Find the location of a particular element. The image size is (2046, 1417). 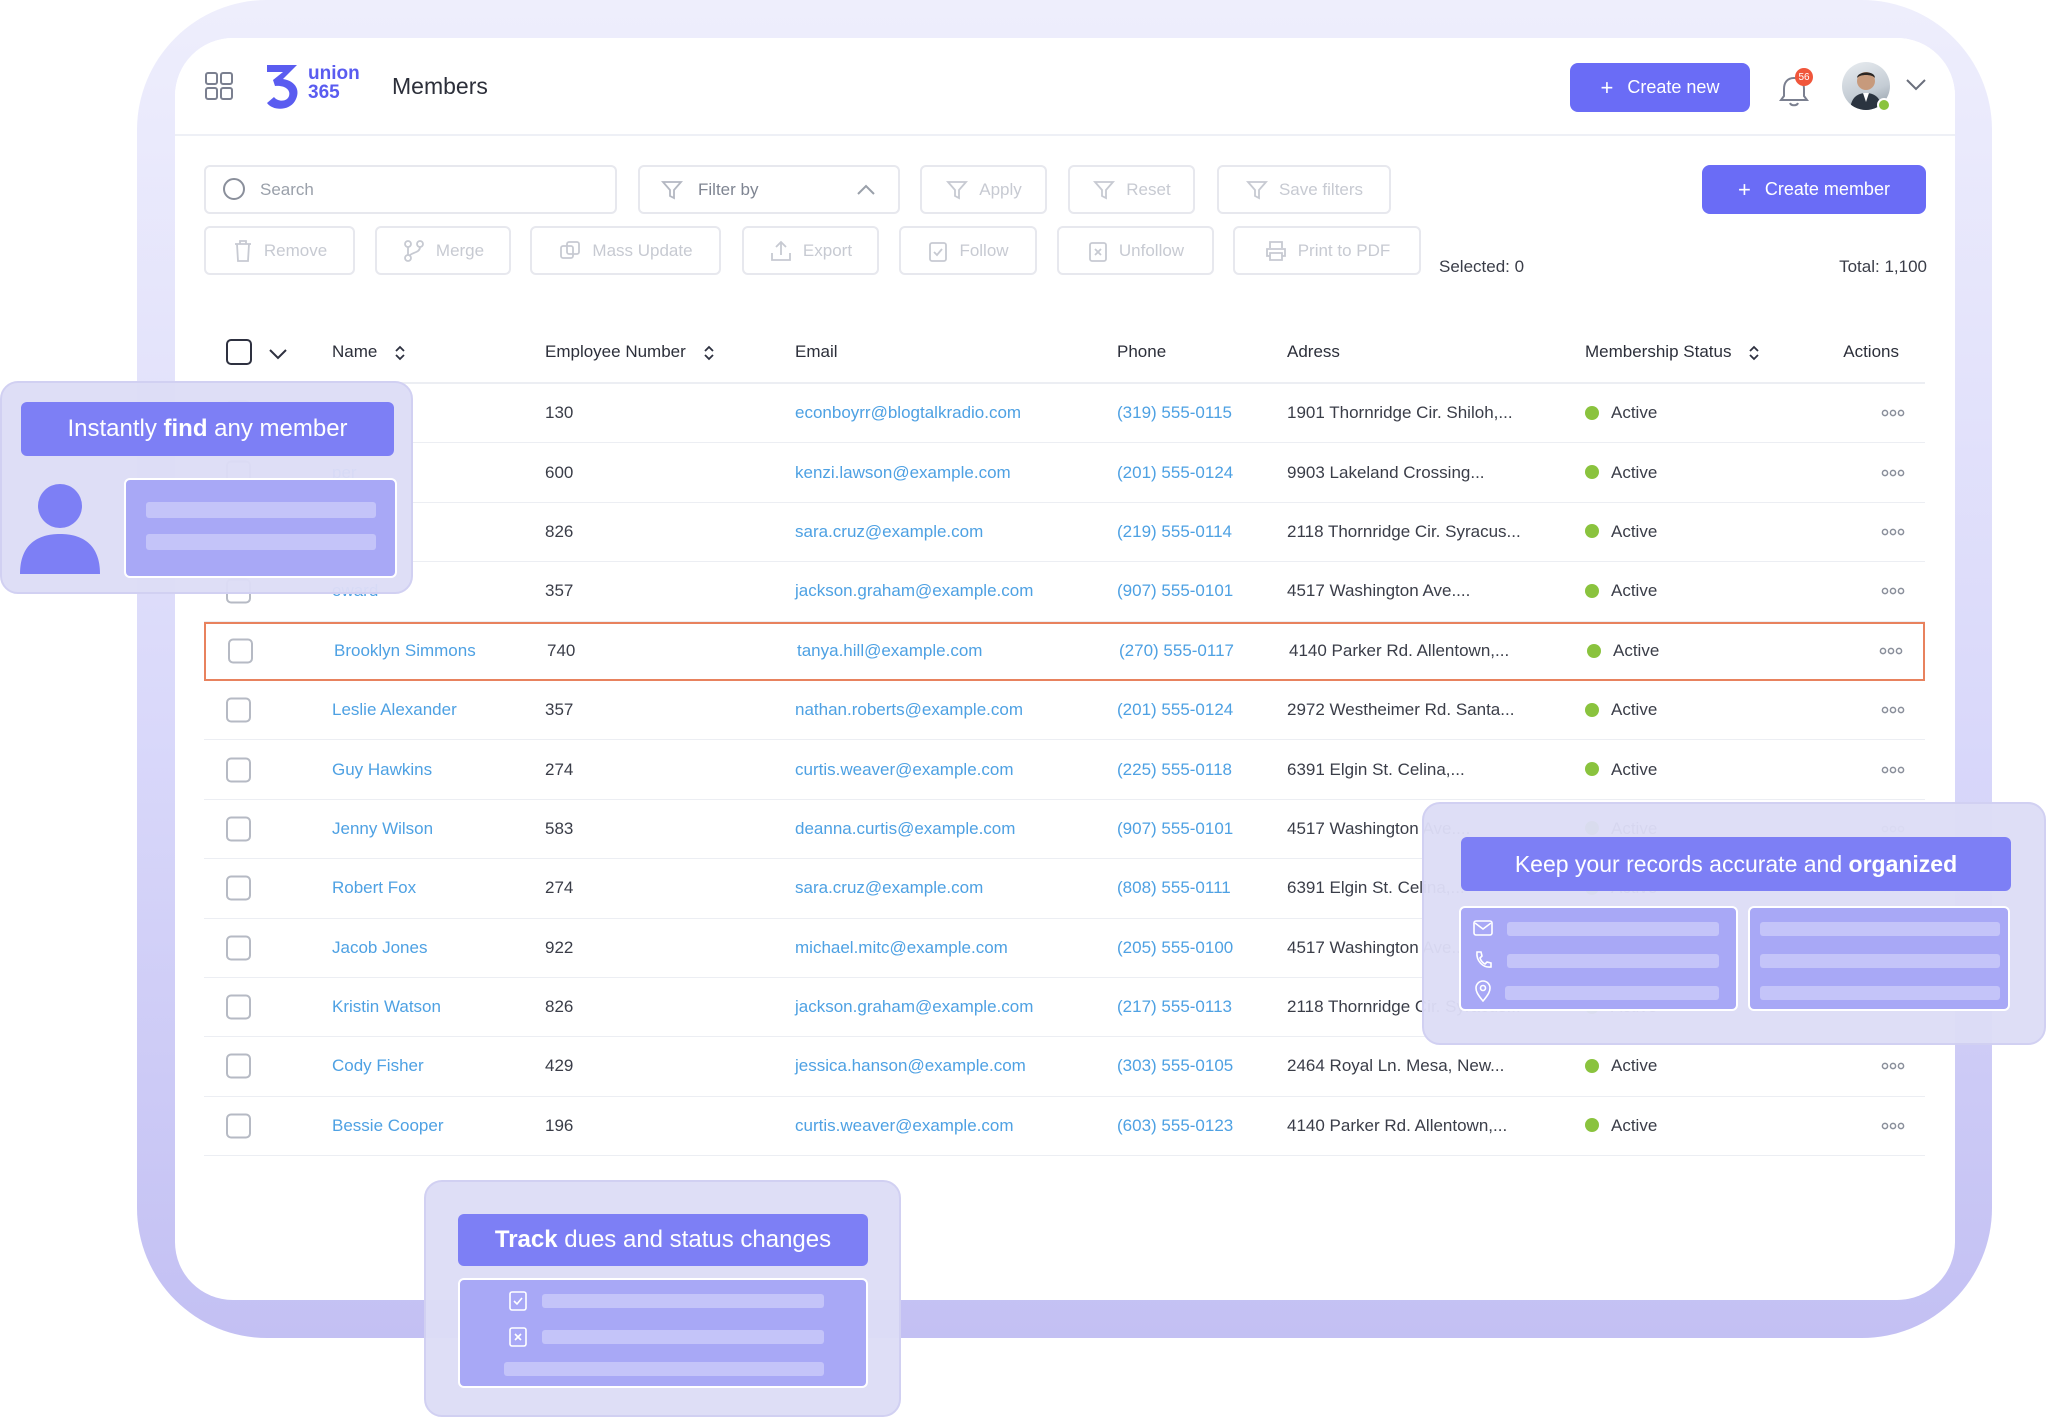

member-name-link: Kristin Watson is located at coordinates (386, 1007).